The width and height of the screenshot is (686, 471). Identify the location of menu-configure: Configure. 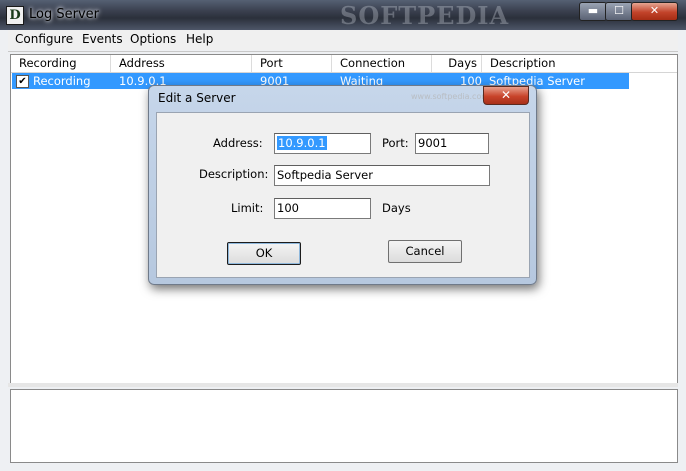
(44, 39).